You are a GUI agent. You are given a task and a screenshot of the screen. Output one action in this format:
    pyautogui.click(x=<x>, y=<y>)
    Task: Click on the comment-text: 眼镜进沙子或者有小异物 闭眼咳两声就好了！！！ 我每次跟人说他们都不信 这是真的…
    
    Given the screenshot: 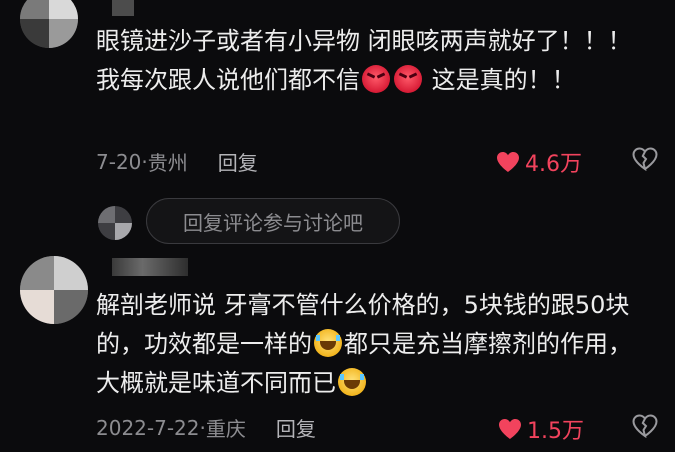 What is the action you would take?
    pyautogui.click(x=372, y=61)
    